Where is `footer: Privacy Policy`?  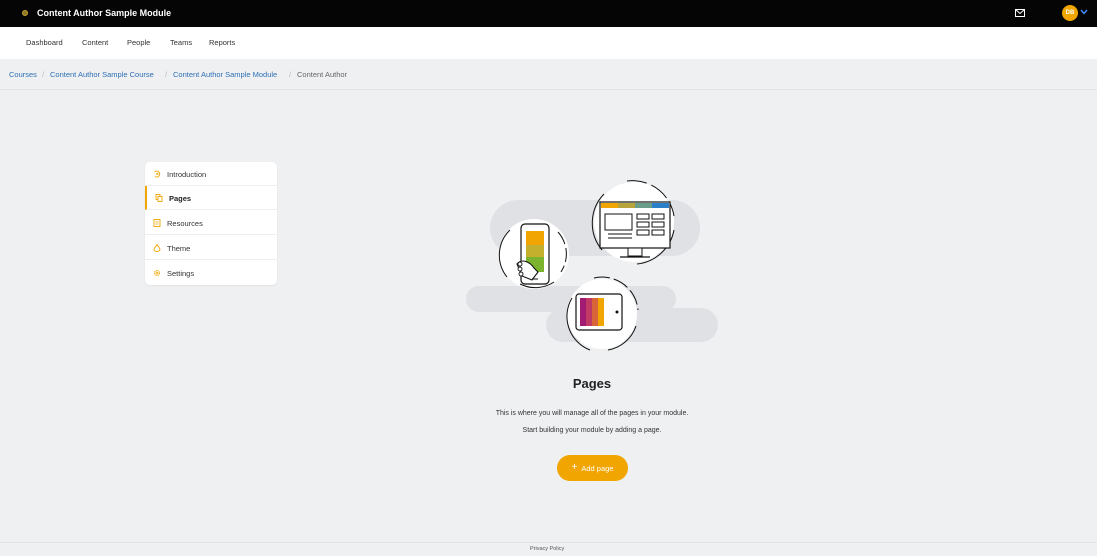 footer: Privacy Policy is located at coordinates (548, 549).